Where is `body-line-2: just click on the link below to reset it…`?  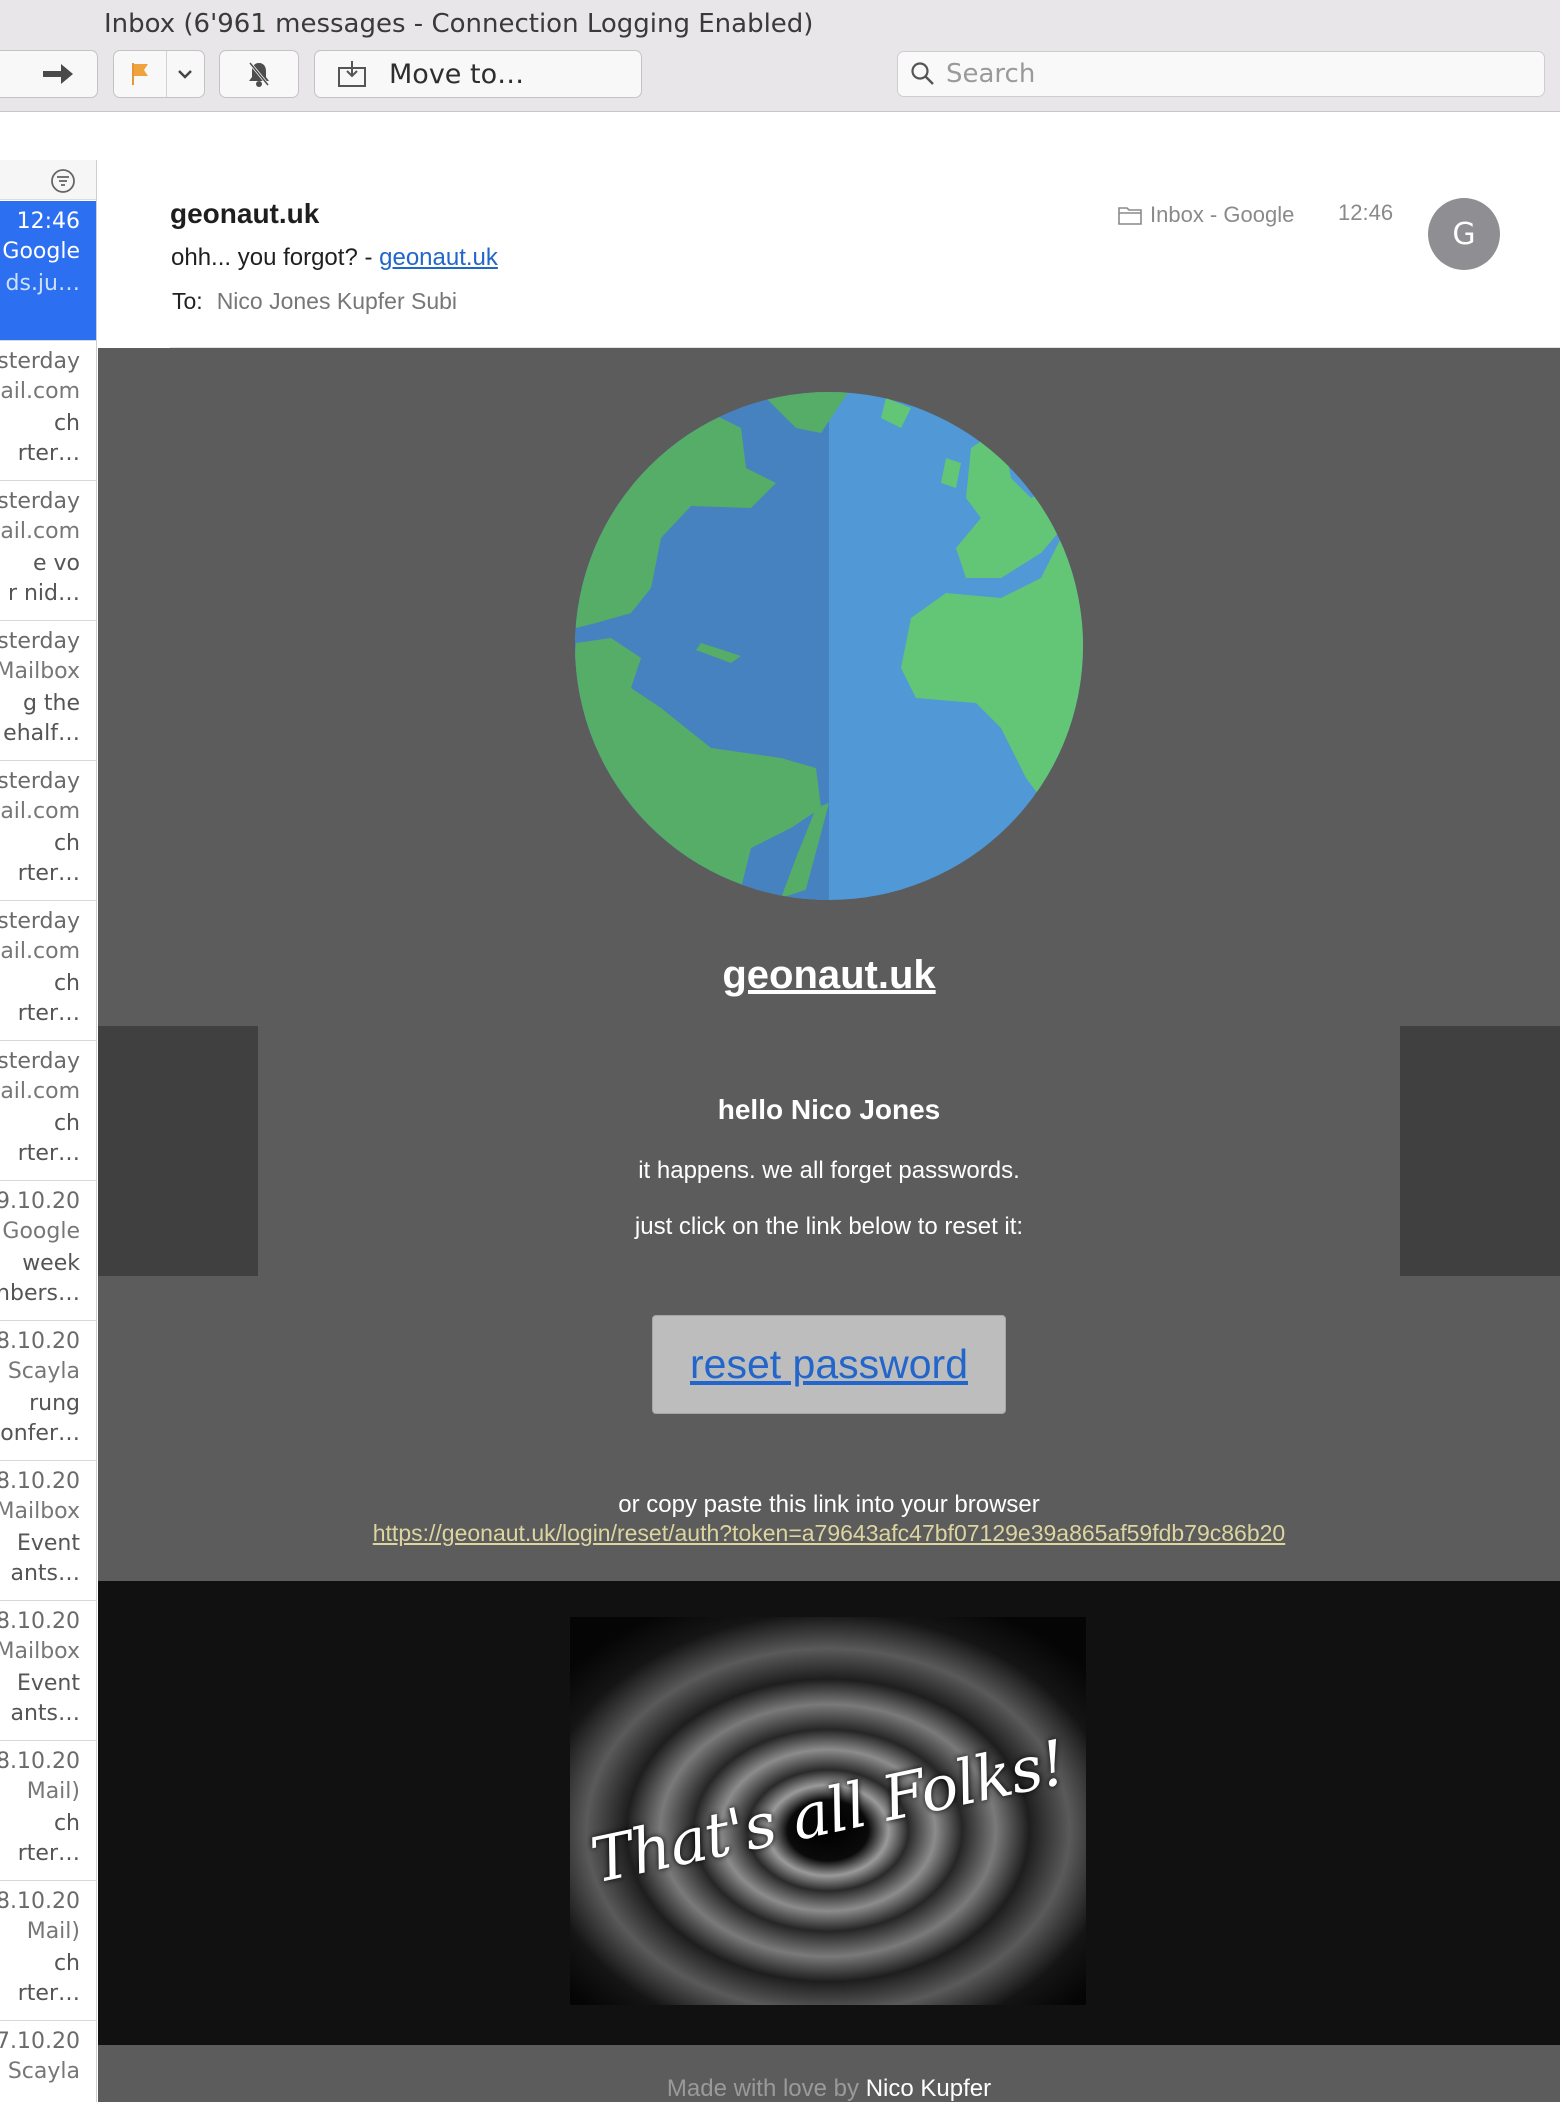
body-line-2: just click on the link below to reset it… is located at coordinates (829, 1226).